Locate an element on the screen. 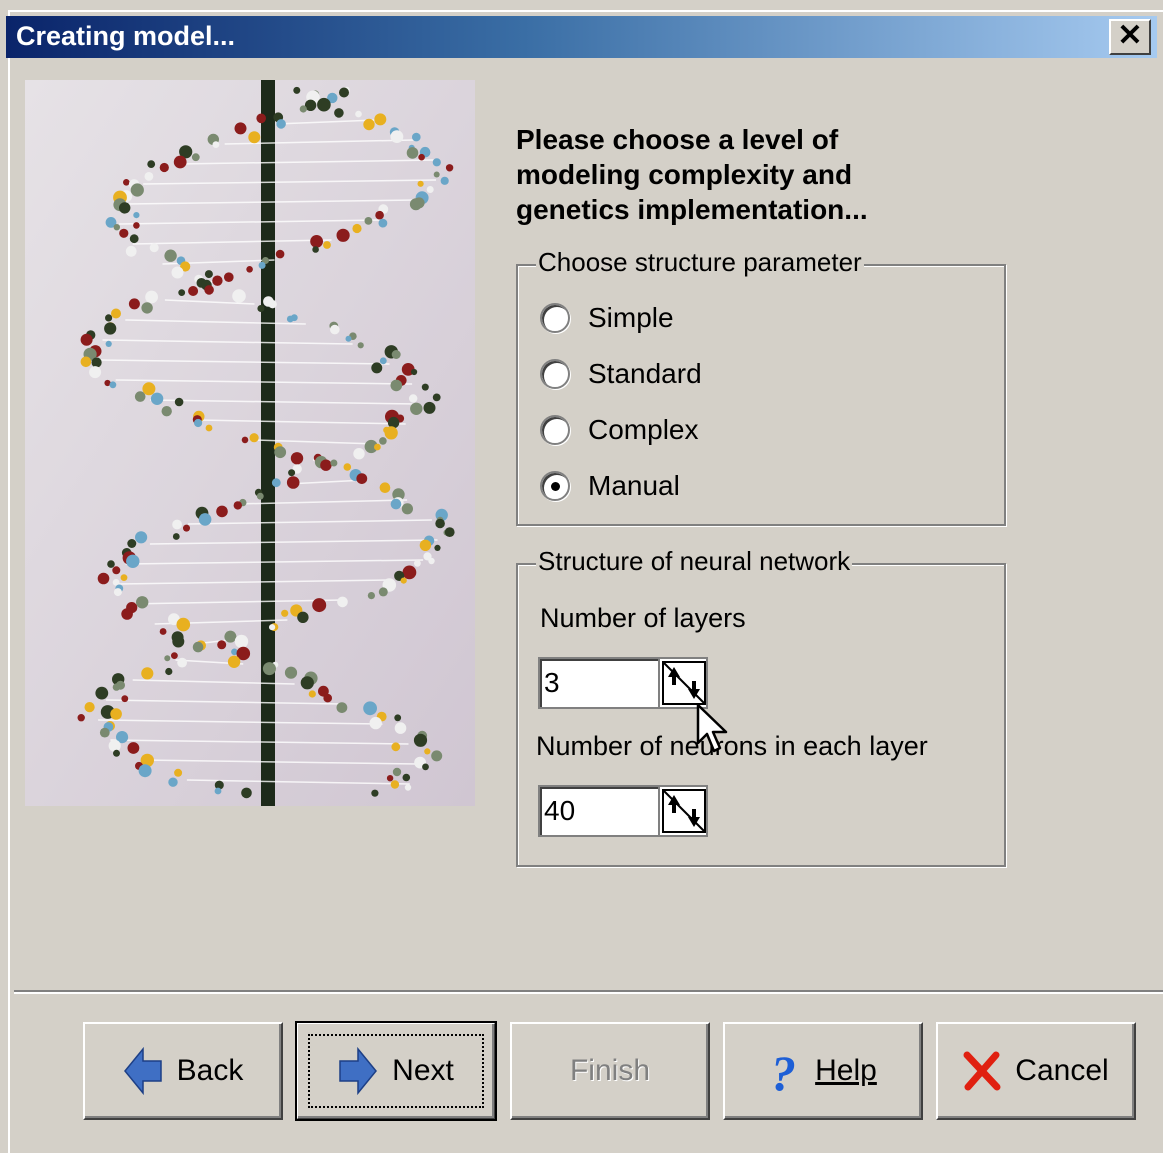 This screenshot has width=1163, height=1153. radio-manual: Manual is located at coordinates (610, 486).